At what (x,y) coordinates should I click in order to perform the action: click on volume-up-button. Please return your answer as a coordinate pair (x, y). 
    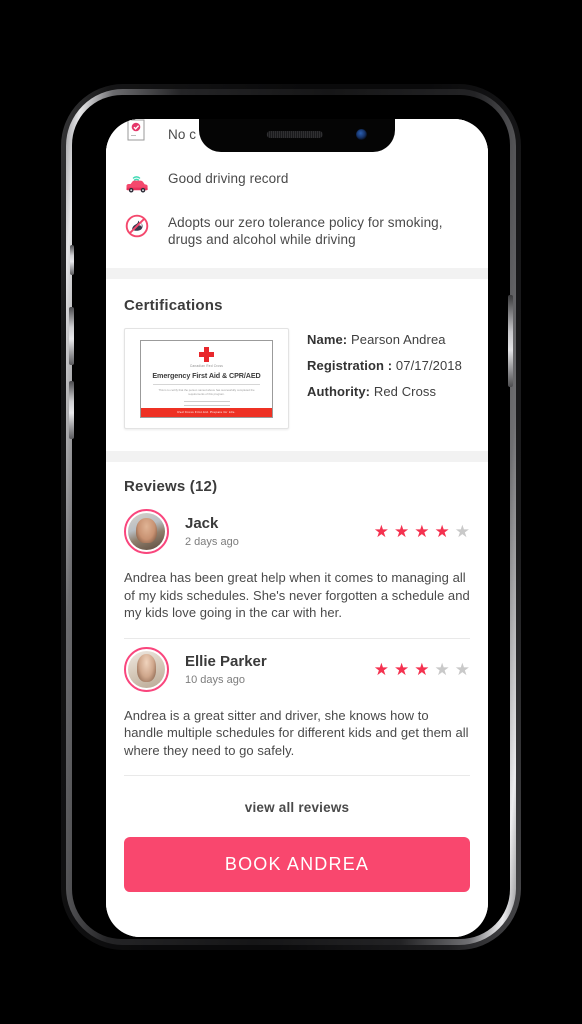
    Looking at the image, I should click on (71, 336).